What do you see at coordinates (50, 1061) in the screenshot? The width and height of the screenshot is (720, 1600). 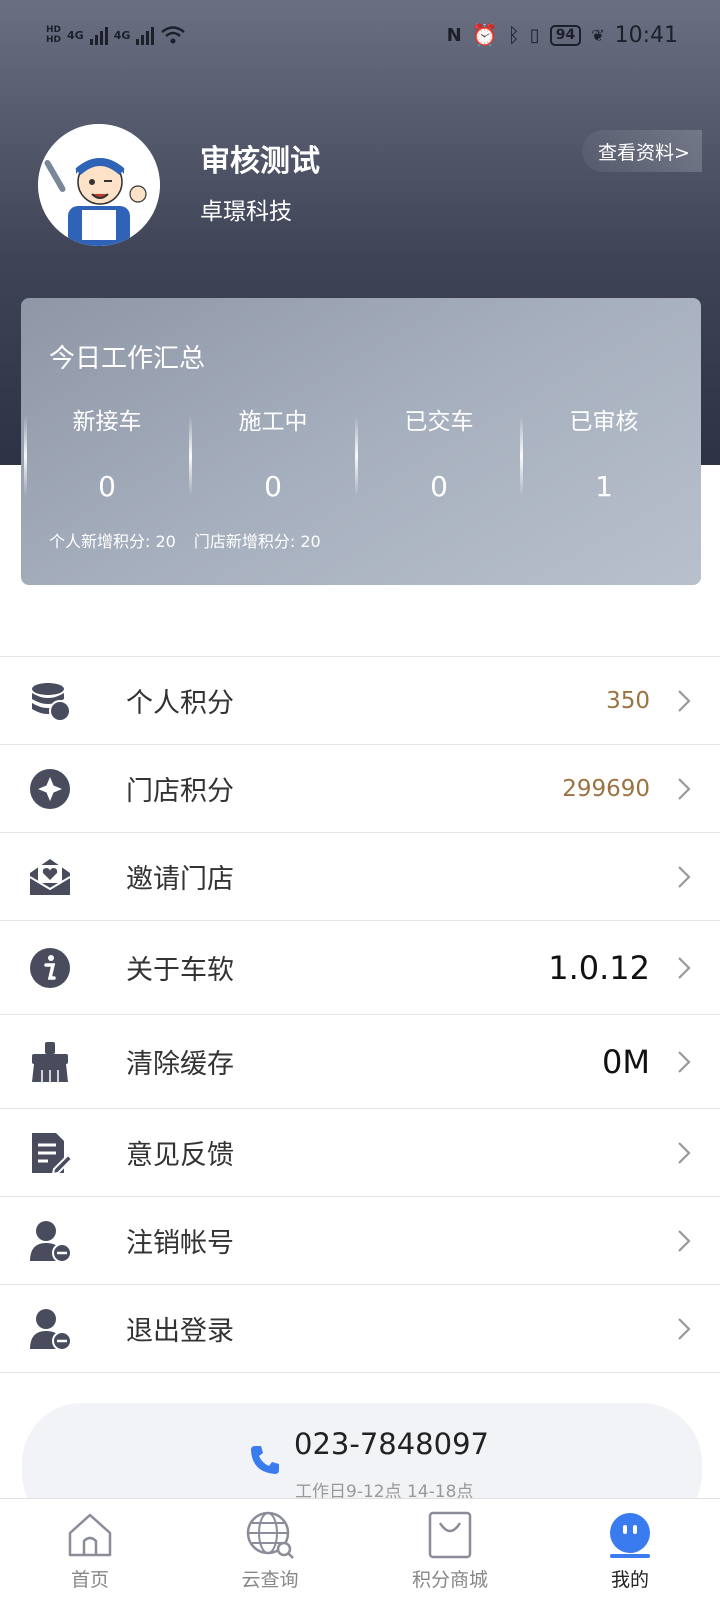 I see `broom-icon` at bounding box center [50, 1061].